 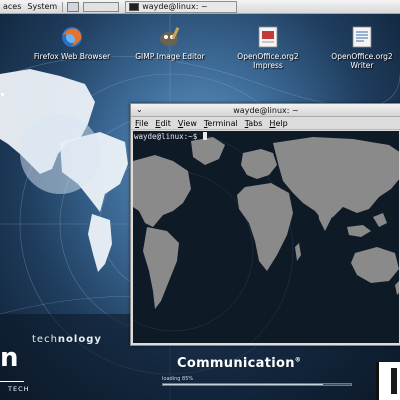 I want to click on wallpaper-tech-label: TECH, so click(x=19, y=389).